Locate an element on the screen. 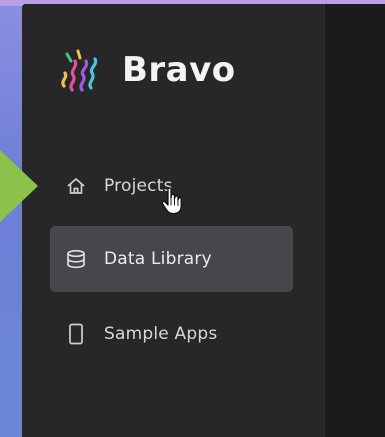  hand-cursor-icon is located at coordinates (171, 201).